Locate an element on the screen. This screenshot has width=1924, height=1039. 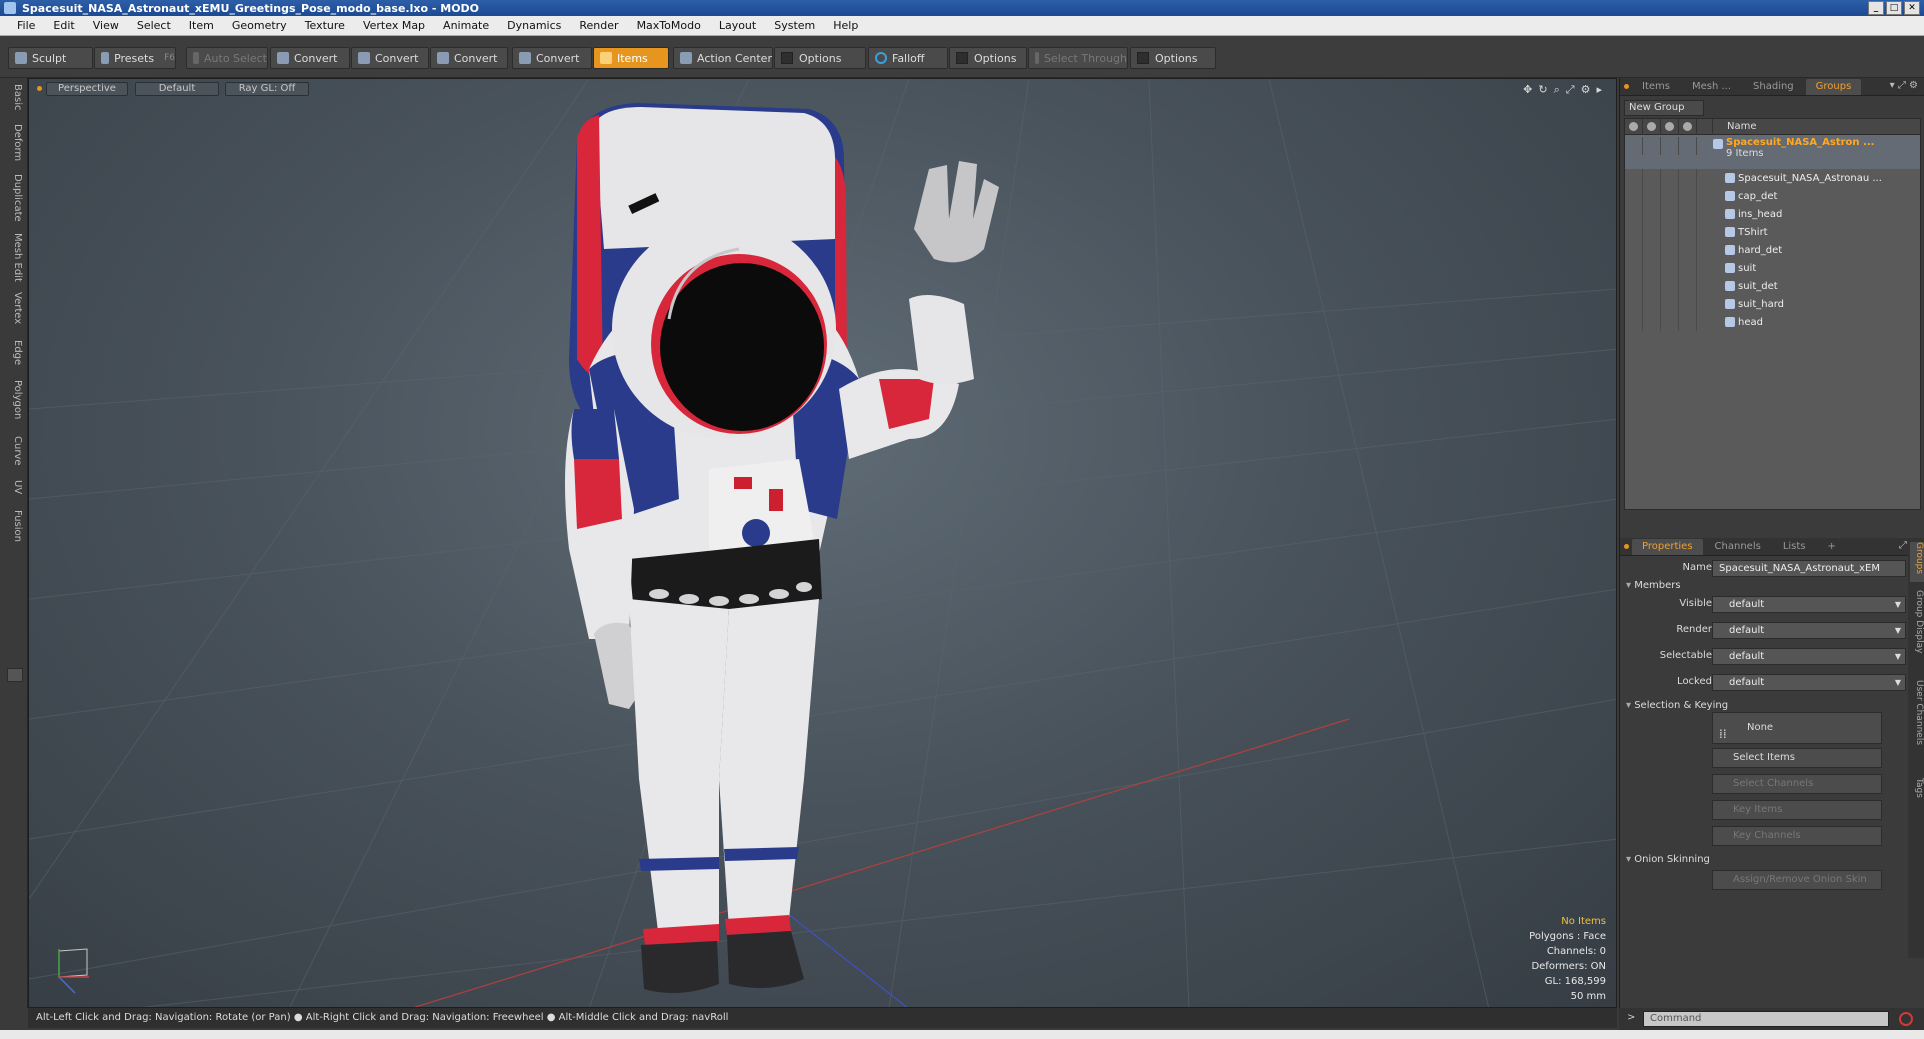
menu-texture: Texture is located at coordinates (325, 25).